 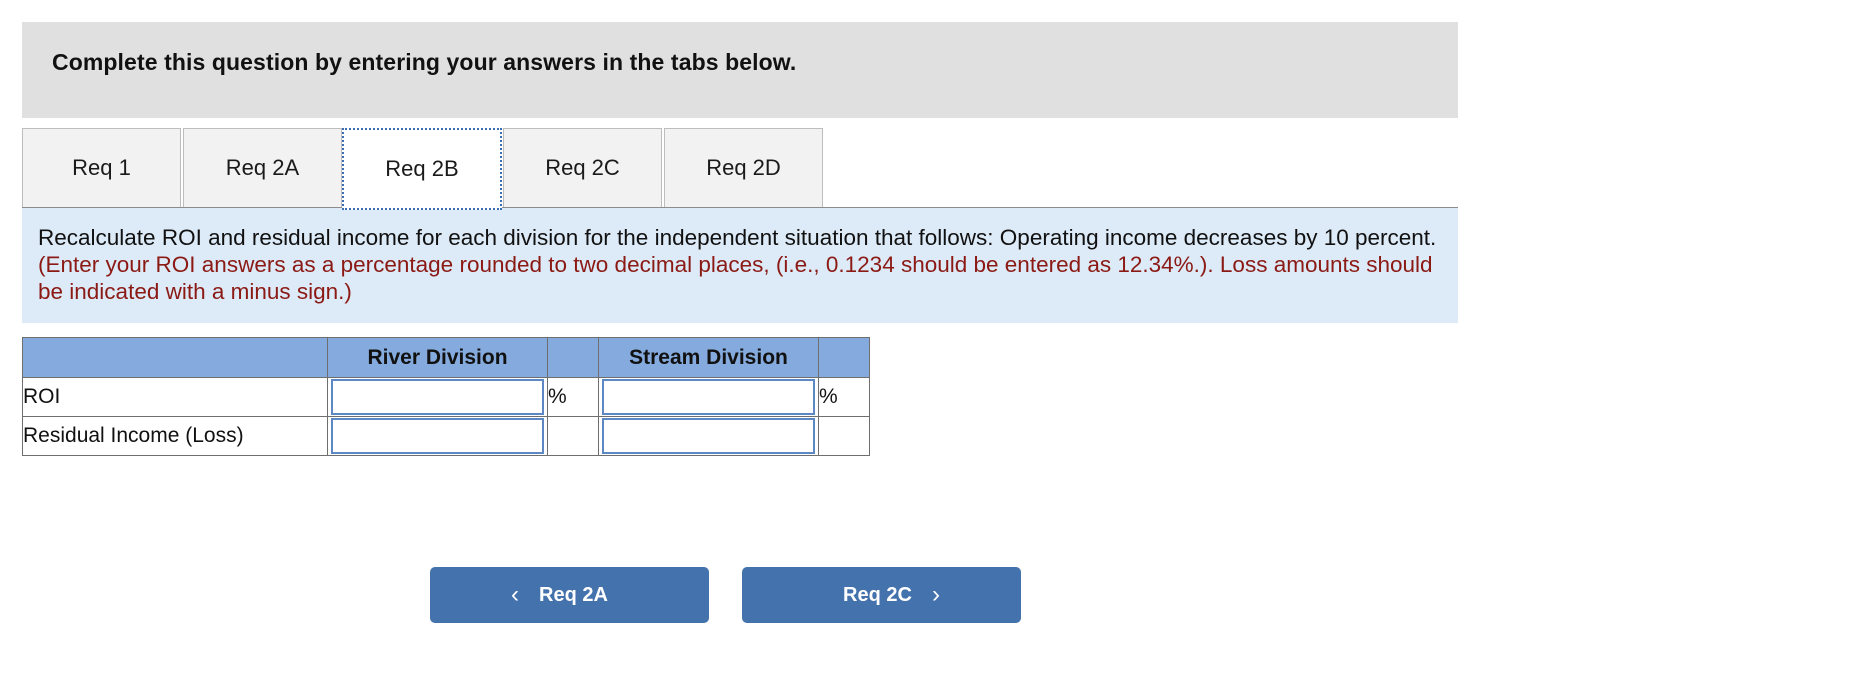 I want to click on table-row: ROI % %, so click(x=446, y=397).